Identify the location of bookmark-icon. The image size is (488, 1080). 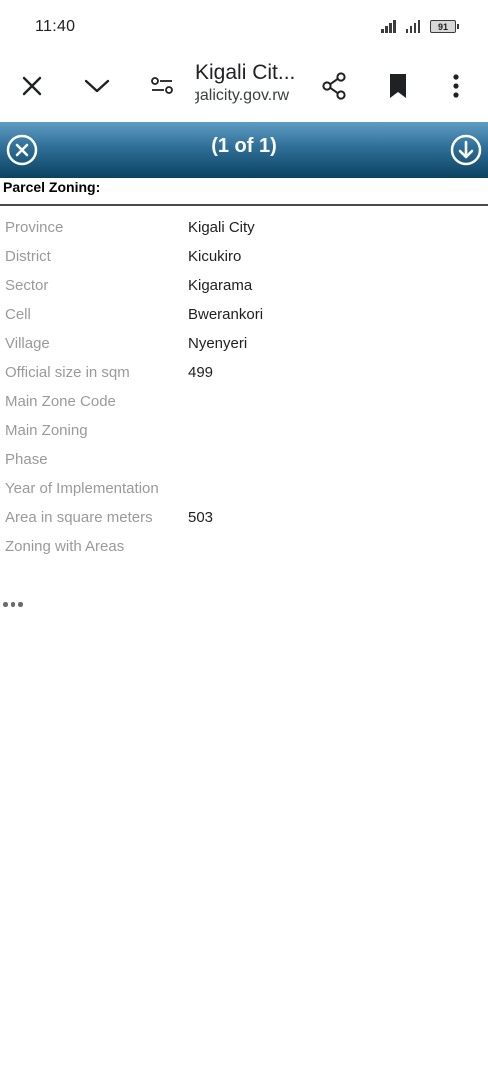
(398, 86).